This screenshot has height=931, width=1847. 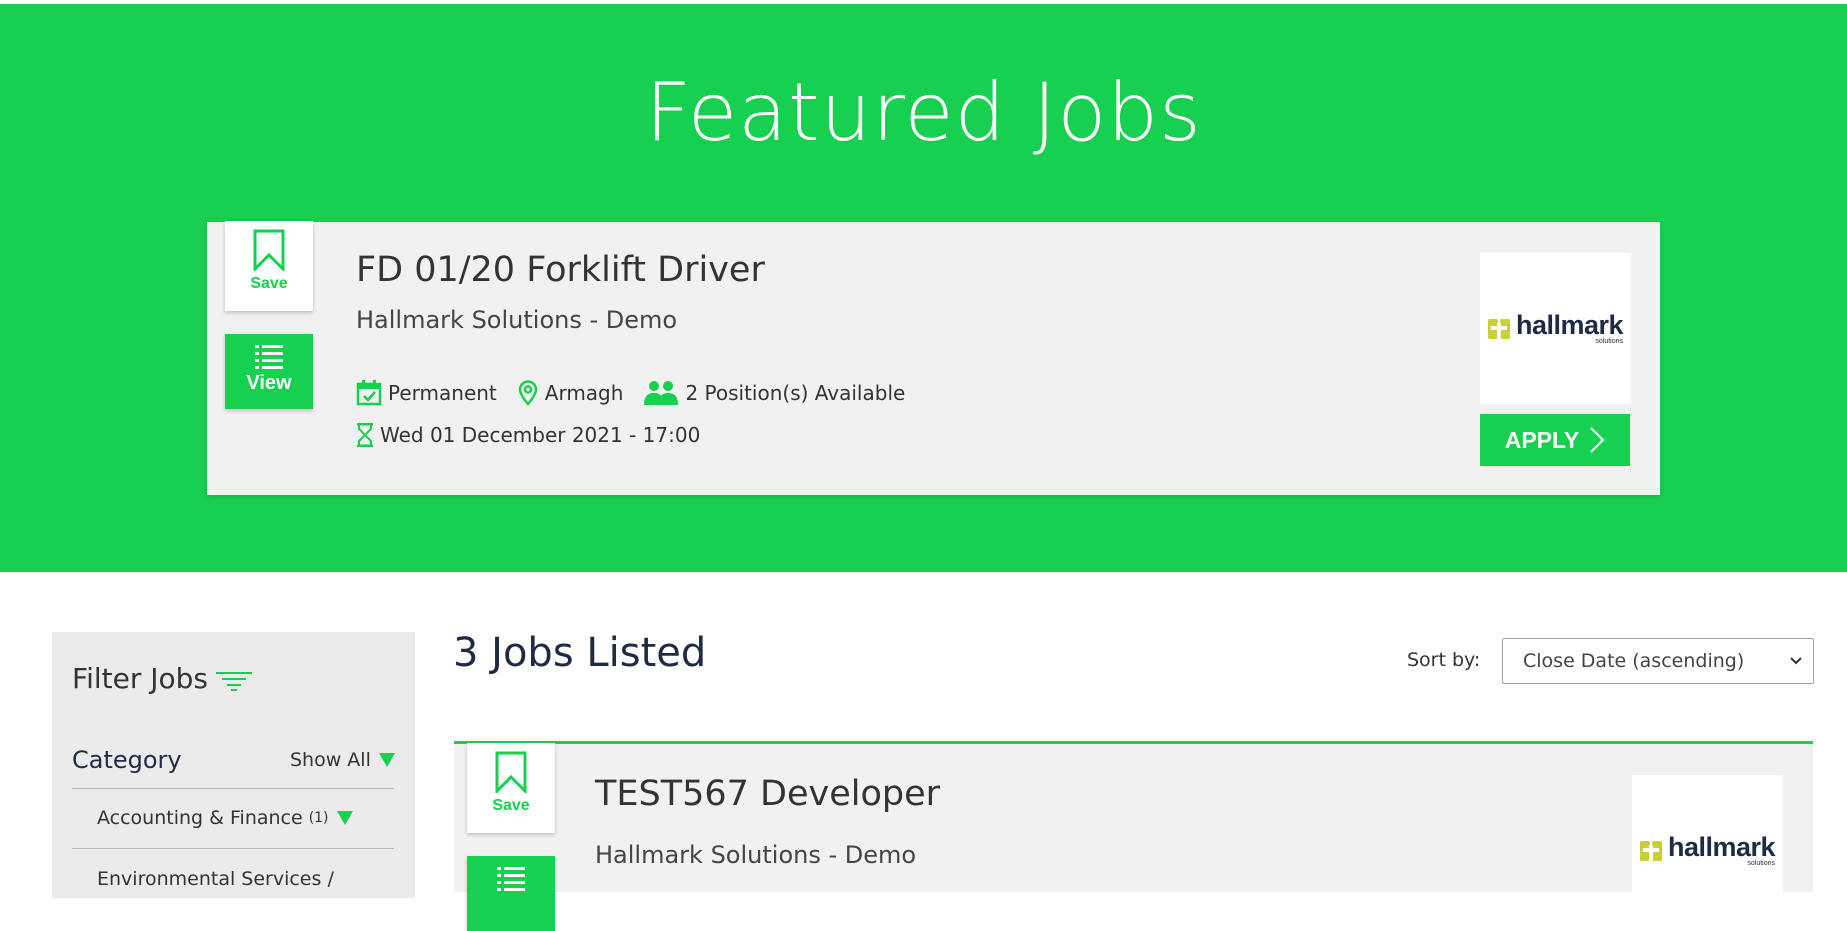 What do you see at coordinates (140, 678) in the screenshot?
I see `filter-title-text: Filter Jobs` at bounding box center [140, 678].